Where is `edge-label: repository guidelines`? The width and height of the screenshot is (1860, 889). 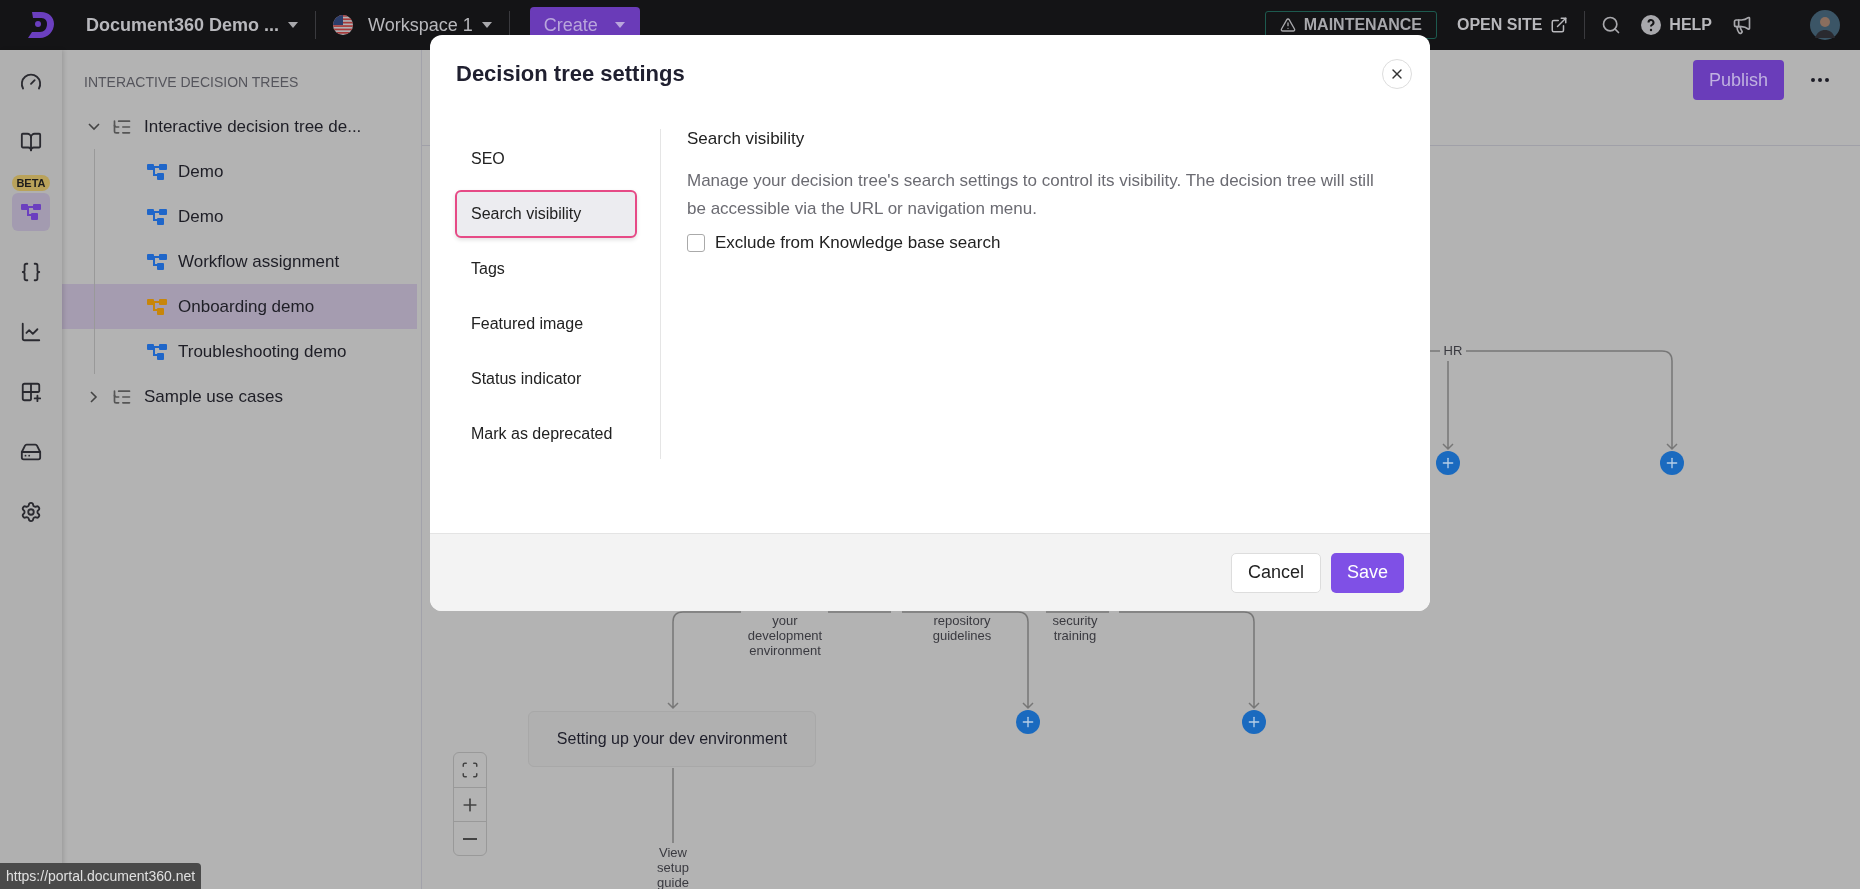 edge-label: repository guidelines is located at coordinates (962, 628).